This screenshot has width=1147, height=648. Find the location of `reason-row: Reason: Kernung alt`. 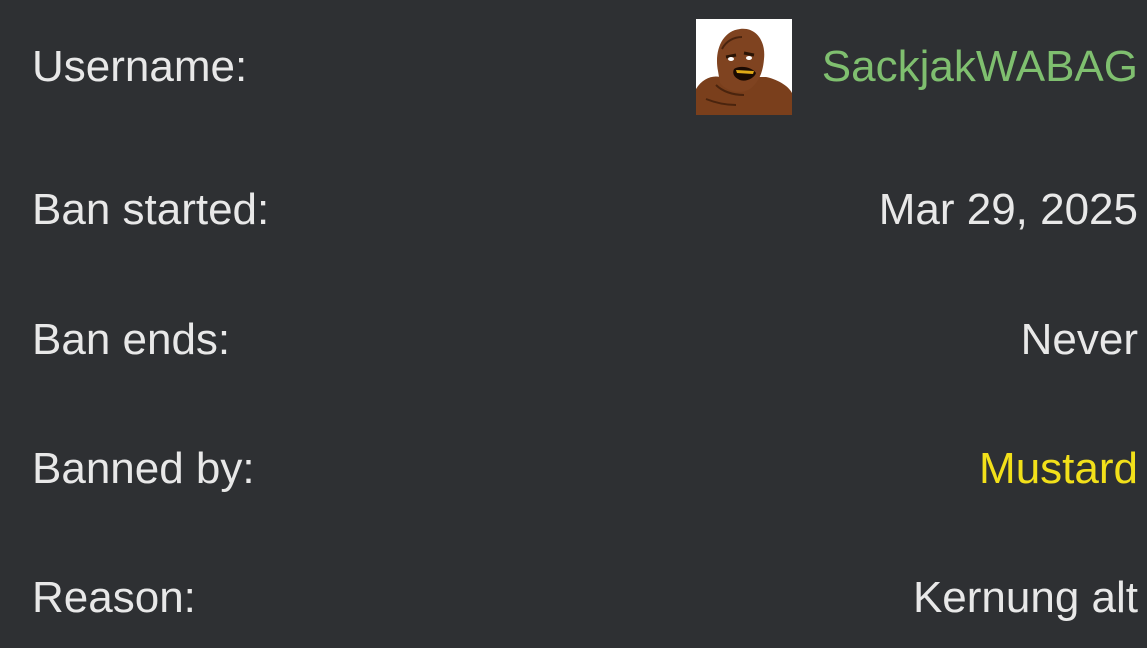

reason-row: Reason: Kernung alt is located at coordinates (585, 598).